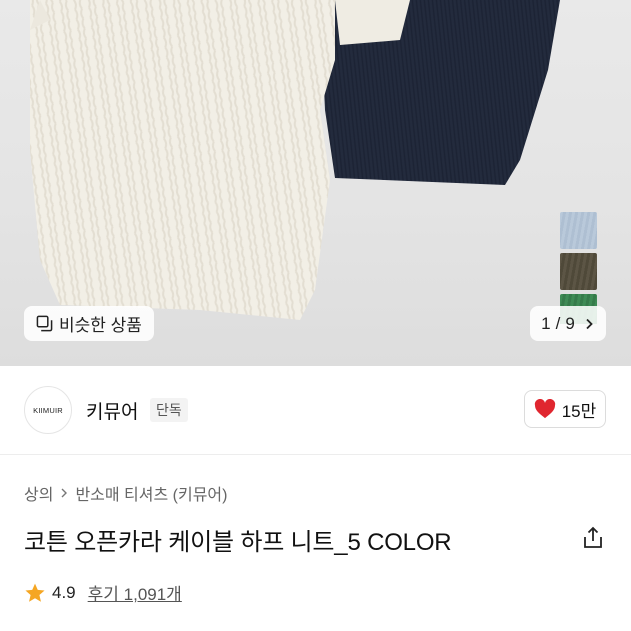  What do you see at coordinates (169, 410) in the screenshot?
I see `exclusive-badge: 단독` at bounding box center [169, 410].